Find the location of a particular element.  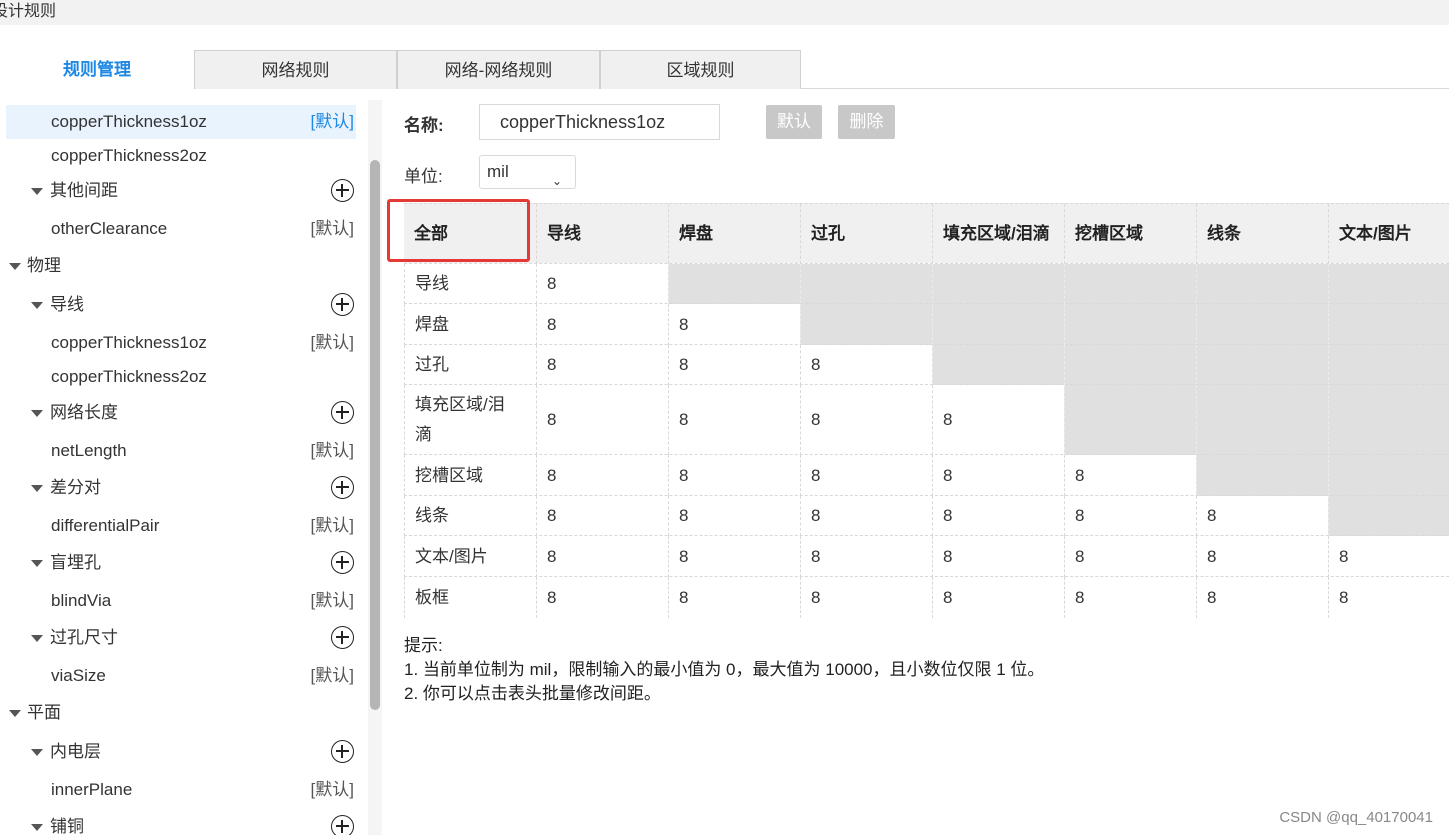

matrix-column-header: 文本/图片 is located at coordinates (1388, 234).